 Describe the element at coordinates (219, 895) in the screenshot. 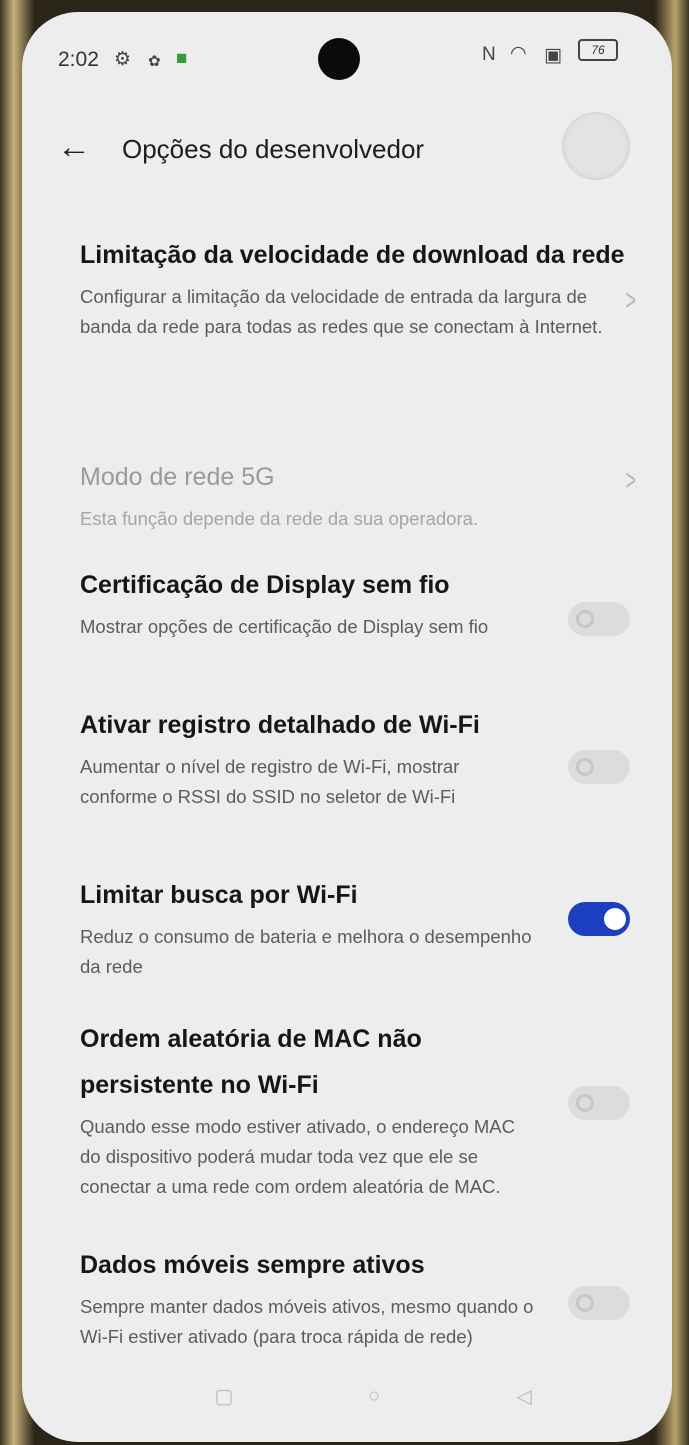

I see `setting-title: Limitar busca por Wi-Fi` at that location.